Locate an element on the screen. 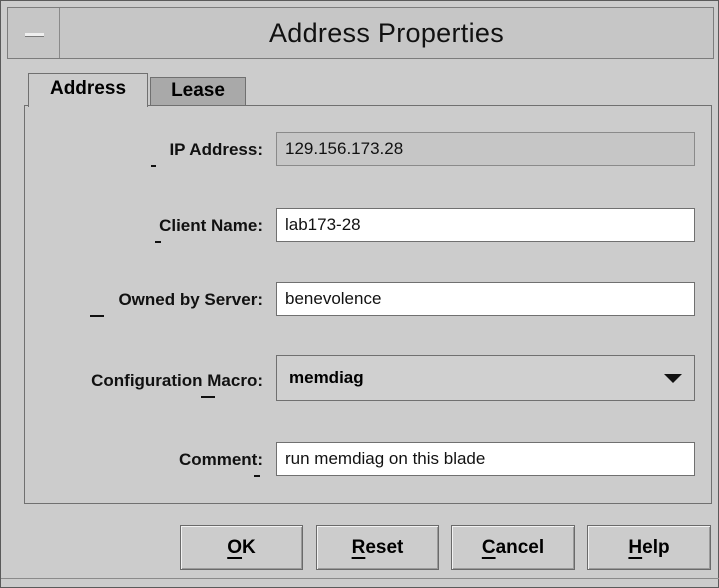 The image size is (719, 588). configuration-macro-select: memdiag is located at coordinates (485, 378).